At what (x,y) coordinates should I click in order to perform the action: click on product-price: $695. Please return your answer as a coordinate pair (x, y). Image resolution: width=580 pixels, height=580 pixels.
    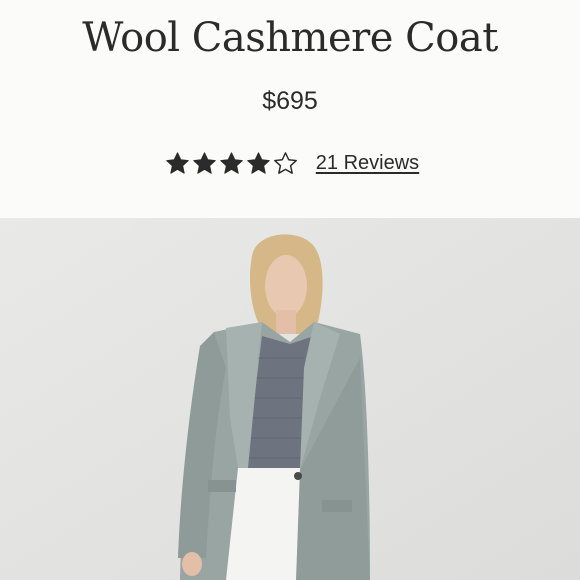
    Looking at the image, I should click on (290, 101).